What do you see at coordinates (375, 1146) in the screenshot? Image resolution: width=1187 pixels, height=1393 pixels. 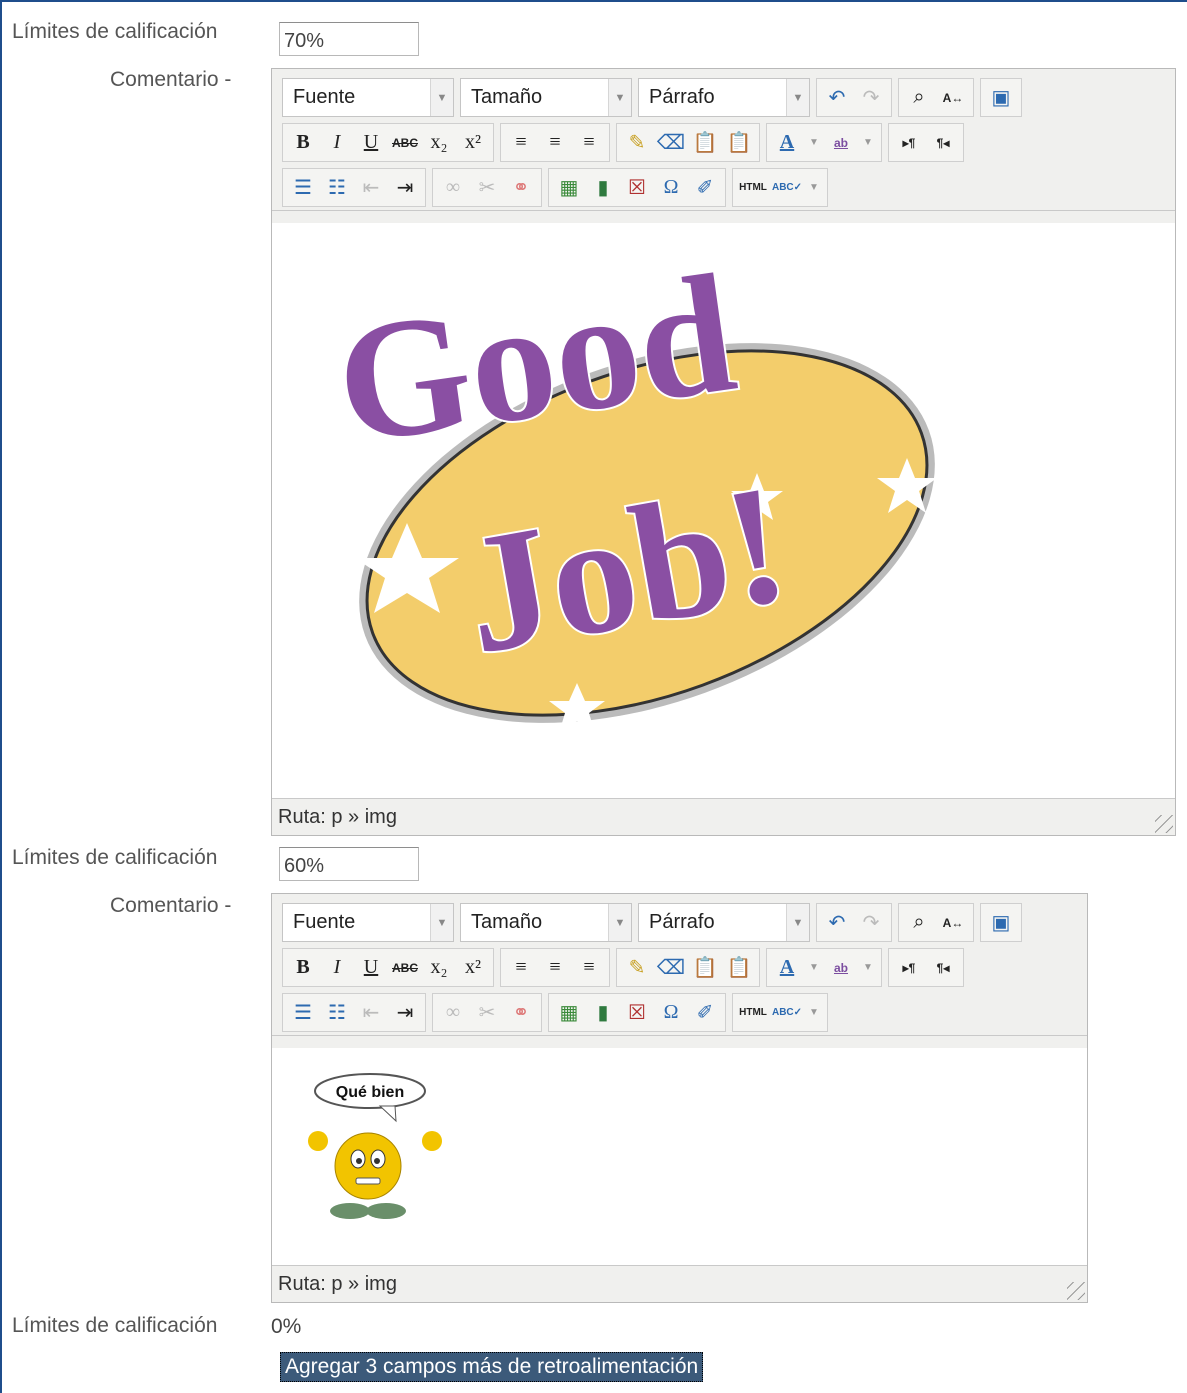 I see `smiley-image: Qué bien` at bounding box center [375, 1146].